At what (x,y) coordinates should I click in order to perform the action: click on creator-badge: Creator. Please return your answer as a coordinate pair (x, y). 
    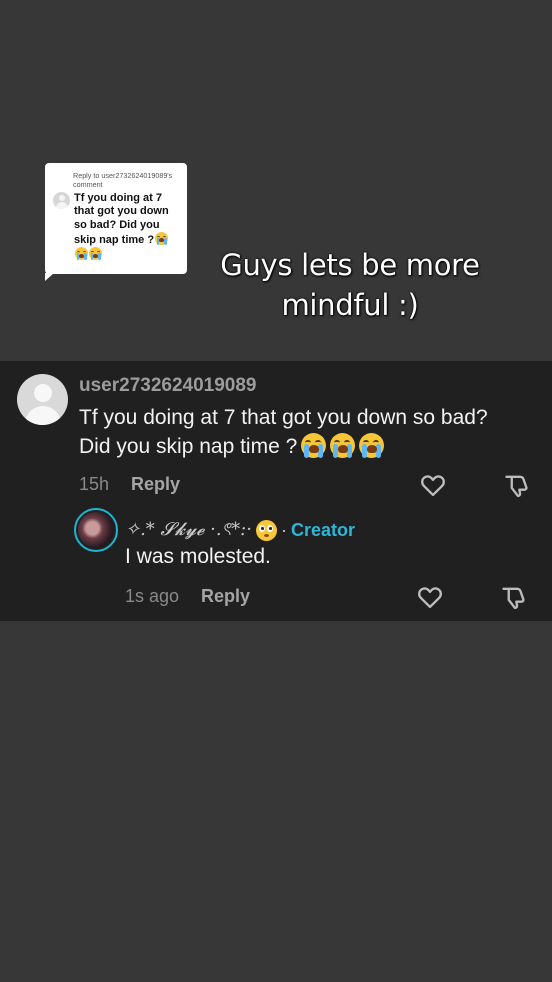
    Looking at the image, I should click on (322, 530).